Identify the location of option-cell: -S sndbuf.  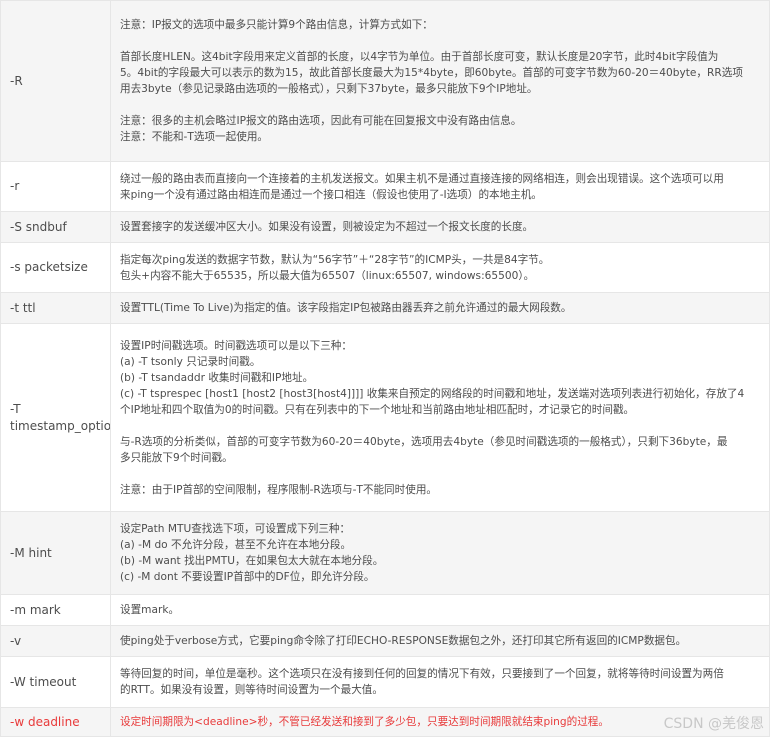
(55, 227).